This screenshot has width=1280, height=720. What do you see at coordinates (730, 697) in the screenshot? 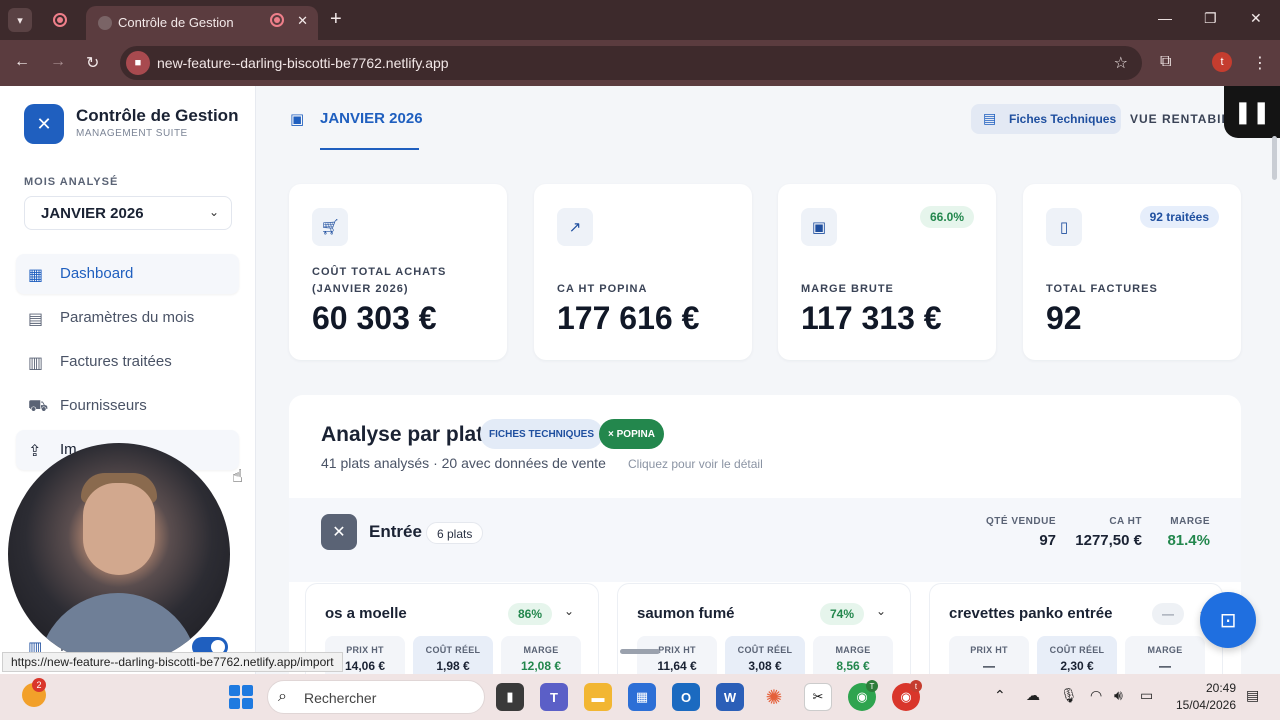
I see `word-app-icon: W` at bounding box center [730, 697].